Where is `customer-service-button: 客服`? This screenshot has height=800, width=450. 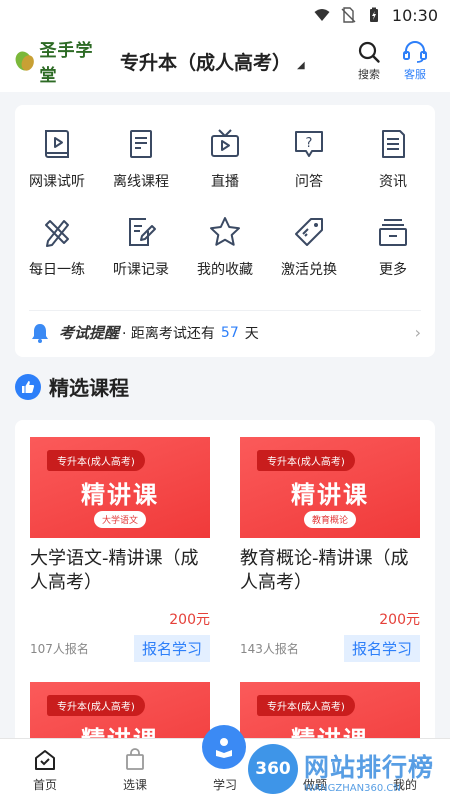 customer-service-button: 客服 is located at coordinates (415, 61).